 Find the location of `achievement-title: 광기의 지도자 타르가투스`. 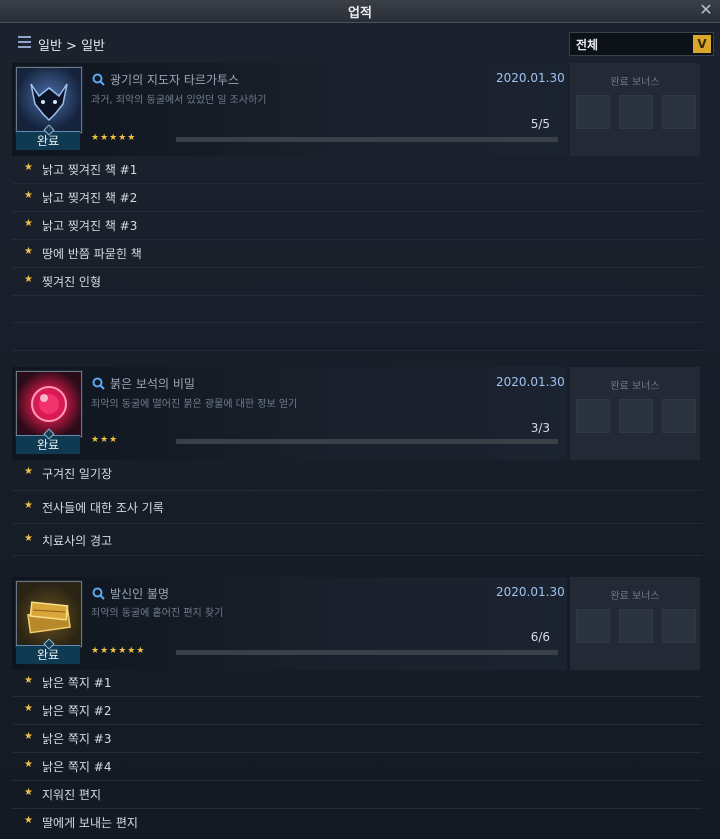

achievement-title: 광기의 지도자 타르가투스 is located at coordinates (175, 80).